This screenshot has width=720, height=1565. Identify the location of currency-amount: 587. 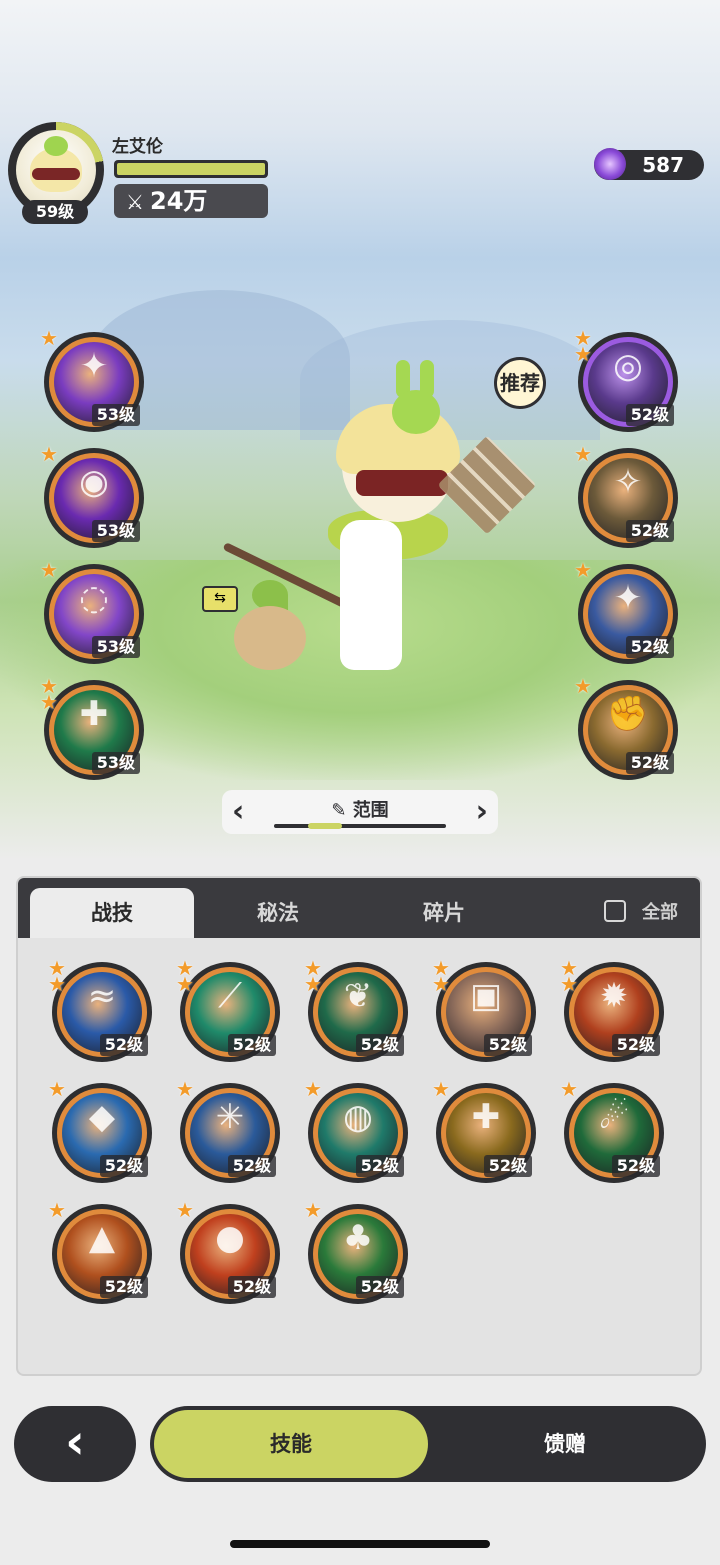
(663, 165).